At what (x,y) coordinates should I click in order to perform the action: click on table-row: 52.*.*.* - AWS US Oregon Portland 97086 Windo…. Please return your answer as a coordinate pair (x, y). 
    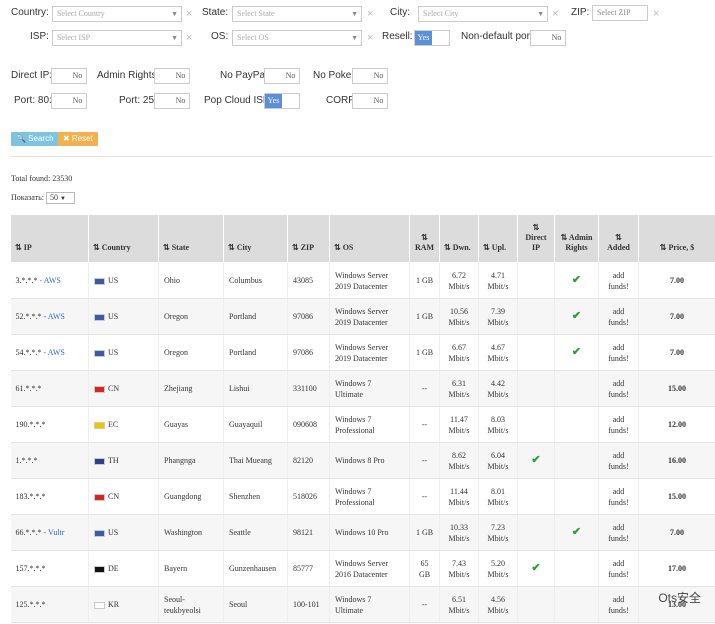
    Looking at the image, I should click on (362, 316).